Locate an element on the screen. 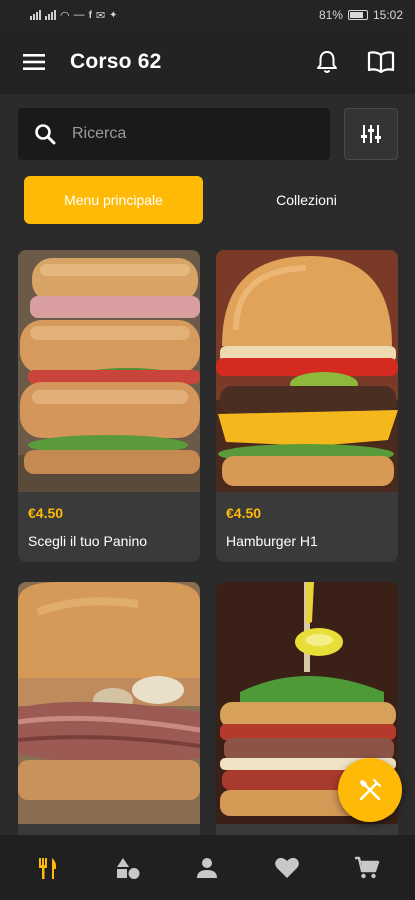 The width and height of the screenshot is (415, 900). nav-categories is located at coordinates (128, 868).